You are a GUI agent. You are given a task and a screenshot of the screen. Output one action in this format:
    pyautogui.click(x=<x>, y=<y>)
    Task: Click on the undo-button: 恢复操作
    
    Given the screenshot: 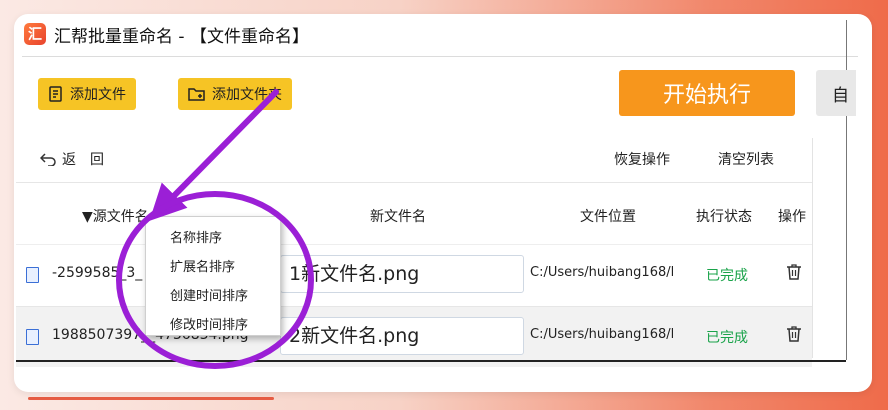 What is the action you would take?
    pyautogui.click(x=642, y=159)
    